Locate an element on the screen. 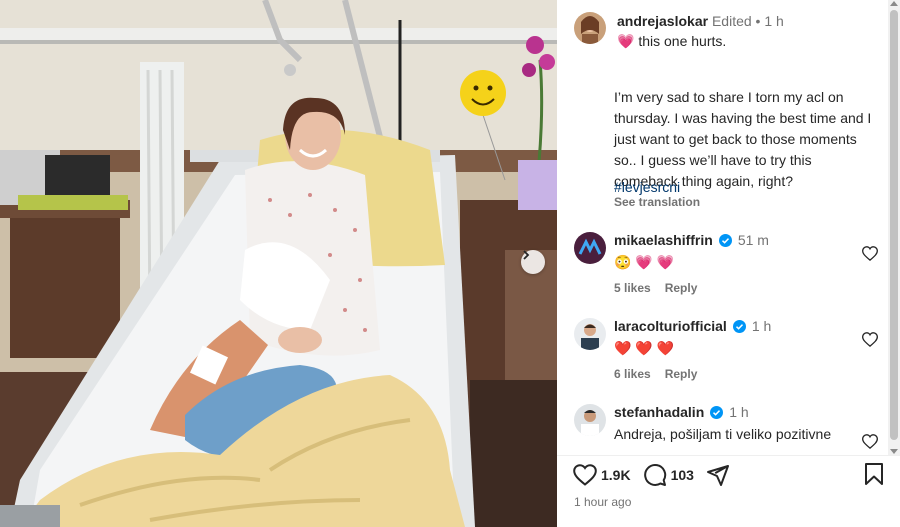 This screenshot has width=900, height=527. author-username: andrejaslokar is located at coordinates (662, 21).